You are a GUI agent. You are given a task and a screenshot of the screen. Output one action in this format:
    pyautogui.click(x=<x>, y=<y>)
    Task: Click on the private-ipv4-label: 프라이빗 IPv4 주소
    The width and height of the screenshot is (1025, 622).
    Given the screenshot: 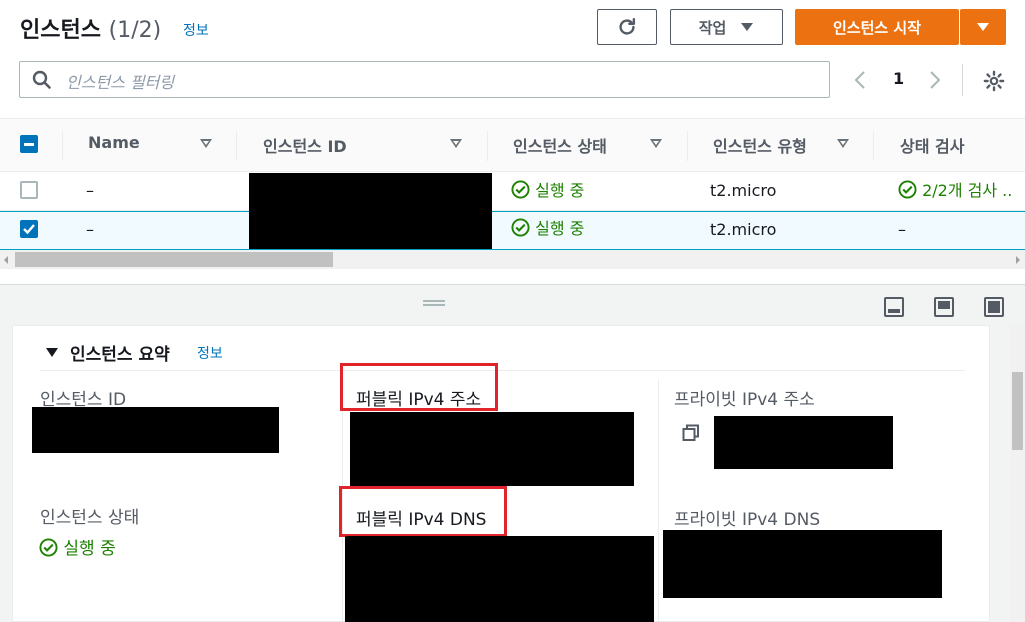 What is the action you would take?
    pyautogui.click(x=744, y=400)
    